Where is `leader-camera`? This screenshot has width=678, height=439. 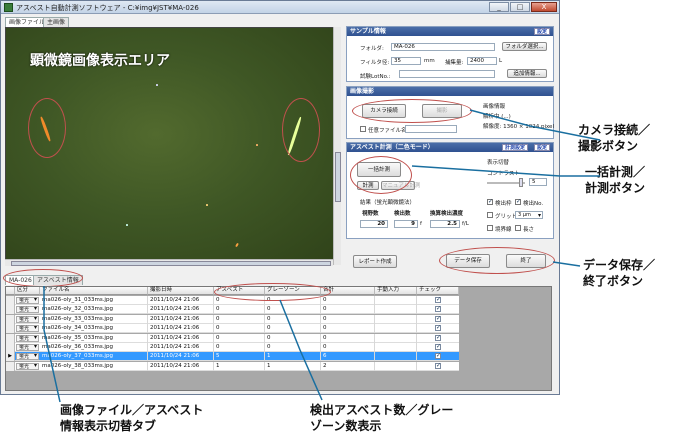
leader-camera is located at coordinates (535, 125).